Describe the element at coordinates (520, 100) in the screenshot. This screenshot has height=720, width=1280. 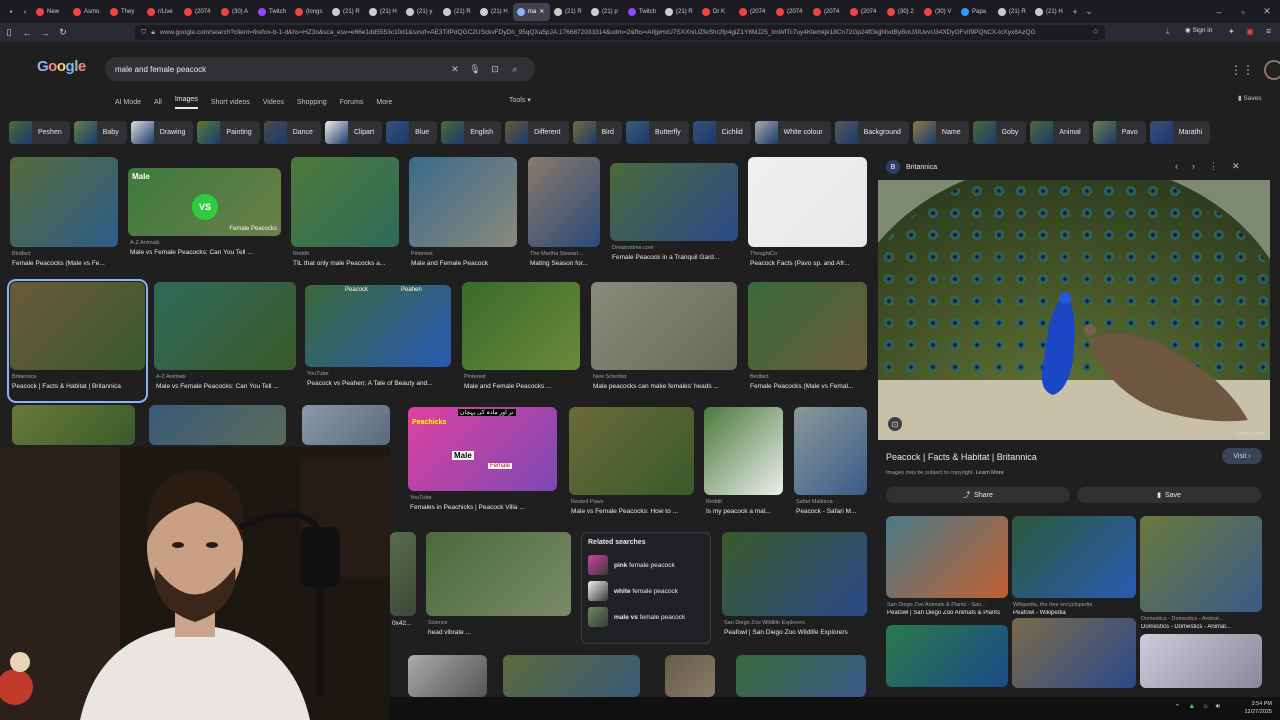
I see `tools-button: Tools ▾` at that location.